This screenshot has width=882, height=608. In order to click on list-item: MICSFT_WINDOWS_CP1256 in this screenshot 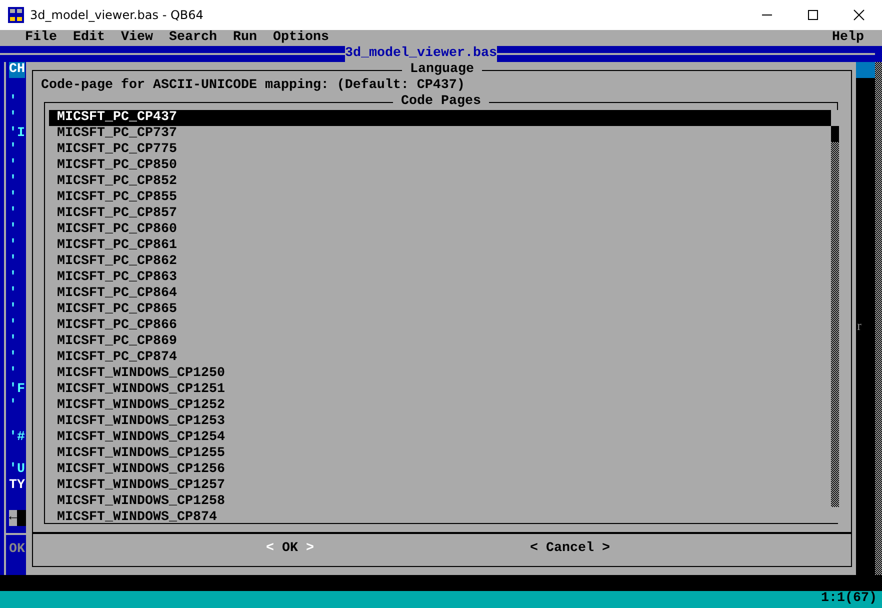, I will do `click(440, 470)`.